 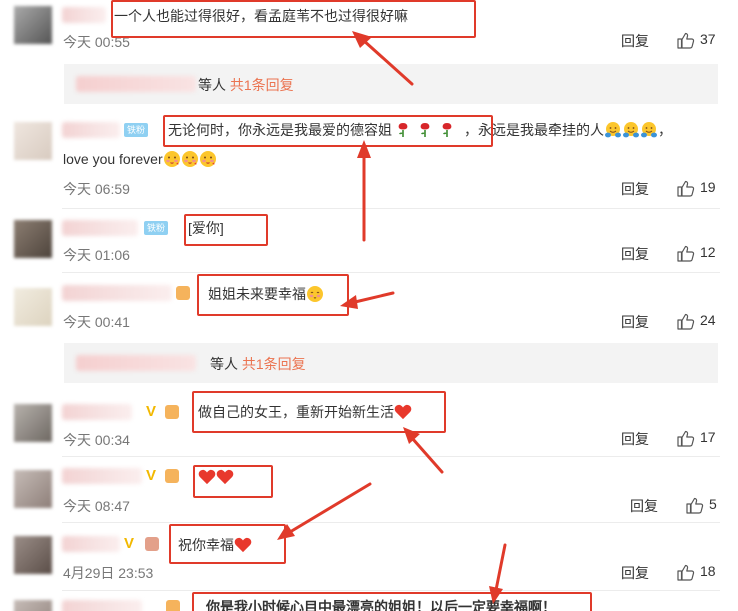 What do you see at coordinates (708, 252) in the screenshot?
I see `like-count: 12` at bounding box center [708, 252].